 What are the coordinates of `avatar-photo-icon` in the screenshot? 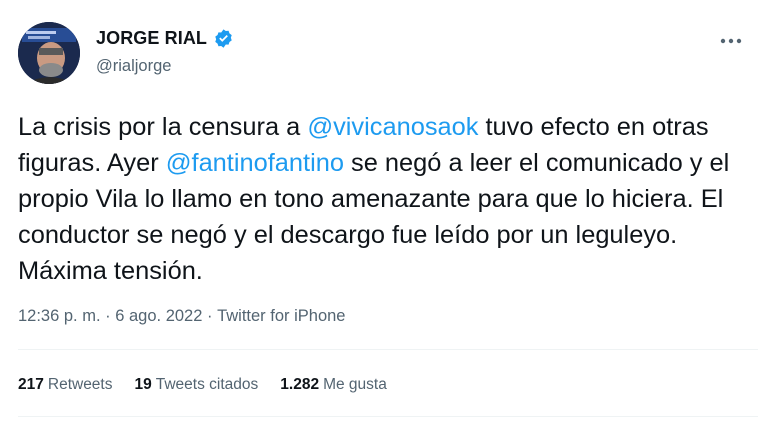 It's located at (49, 53).